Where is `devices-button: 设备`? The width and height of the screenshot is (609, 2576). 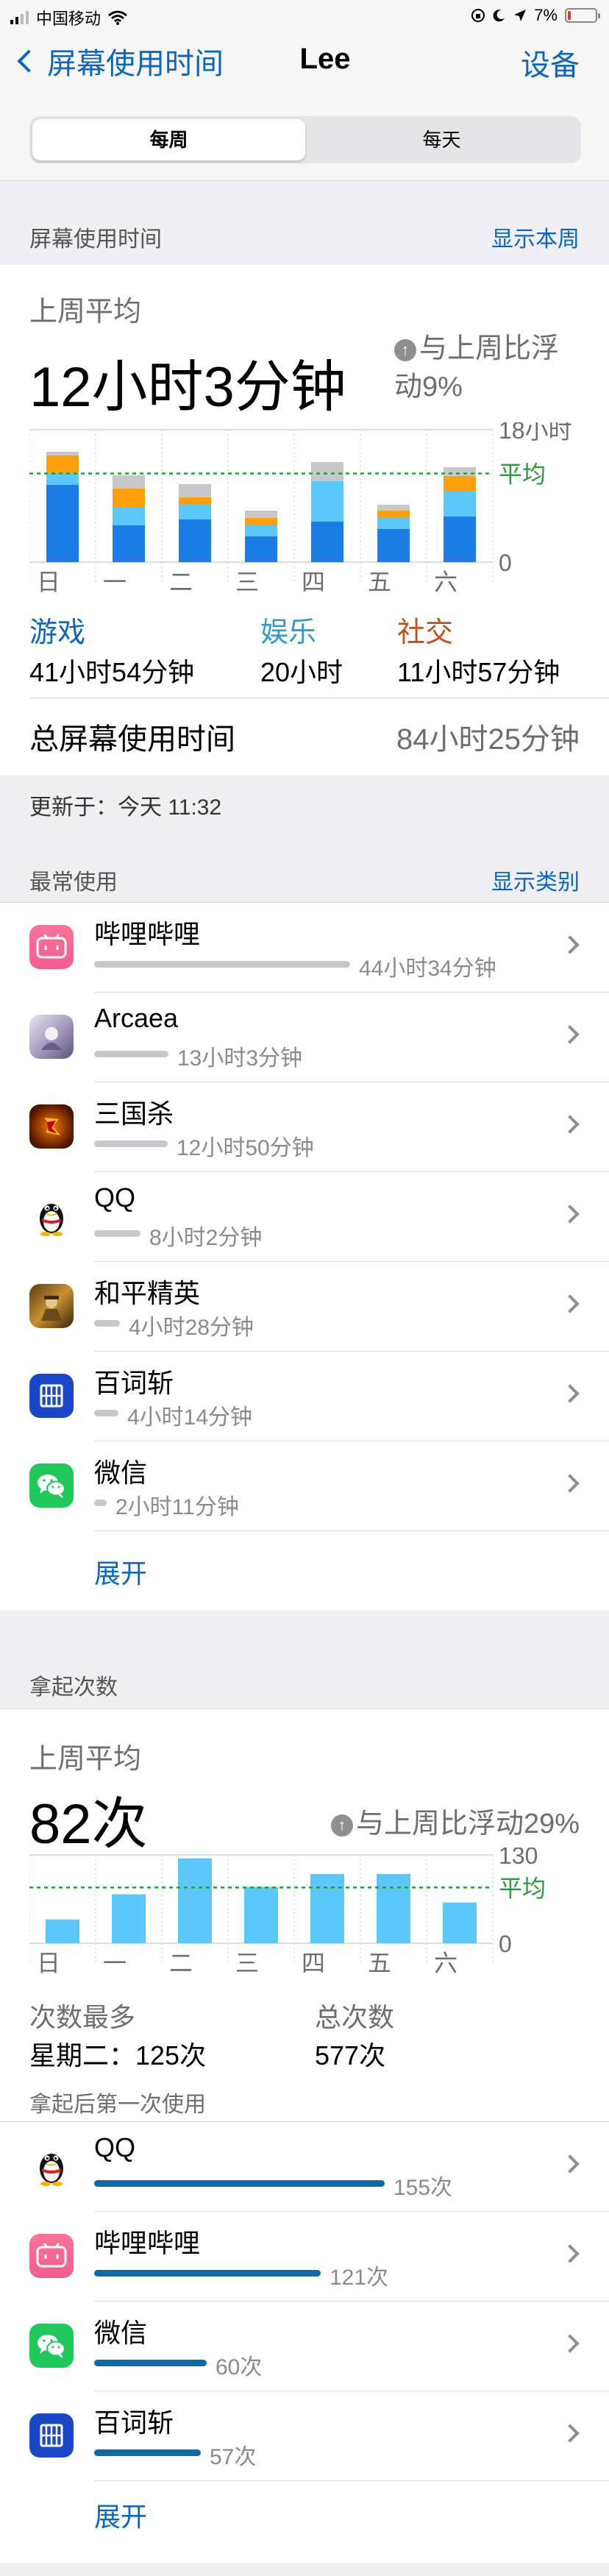 devices-button: 设备 is located at coordinates (550, 62).